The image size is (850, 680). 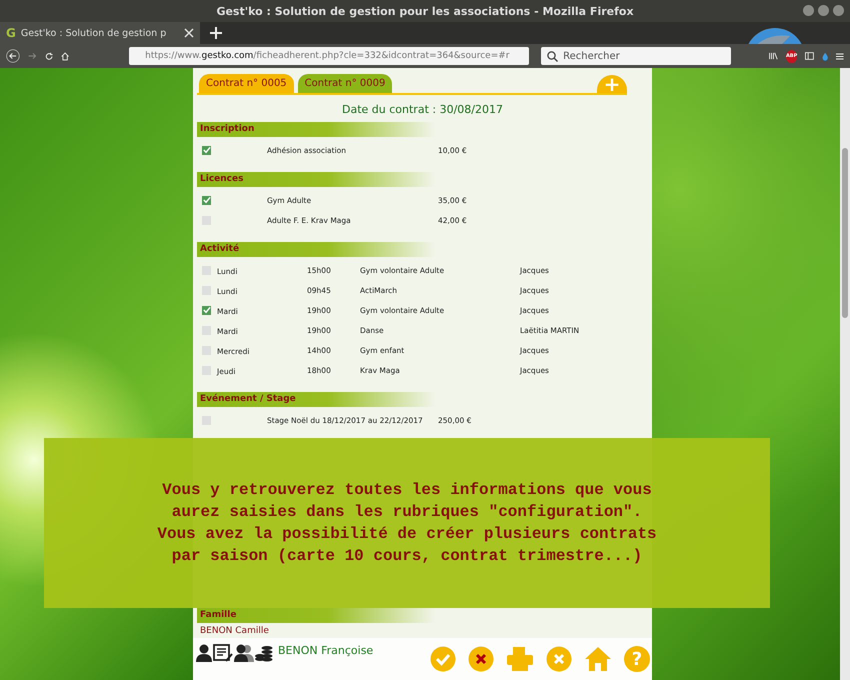 What do you see at coordinates (552, 56) in the screenshot?
I see `search-icon` at bounding box center [552, 56].